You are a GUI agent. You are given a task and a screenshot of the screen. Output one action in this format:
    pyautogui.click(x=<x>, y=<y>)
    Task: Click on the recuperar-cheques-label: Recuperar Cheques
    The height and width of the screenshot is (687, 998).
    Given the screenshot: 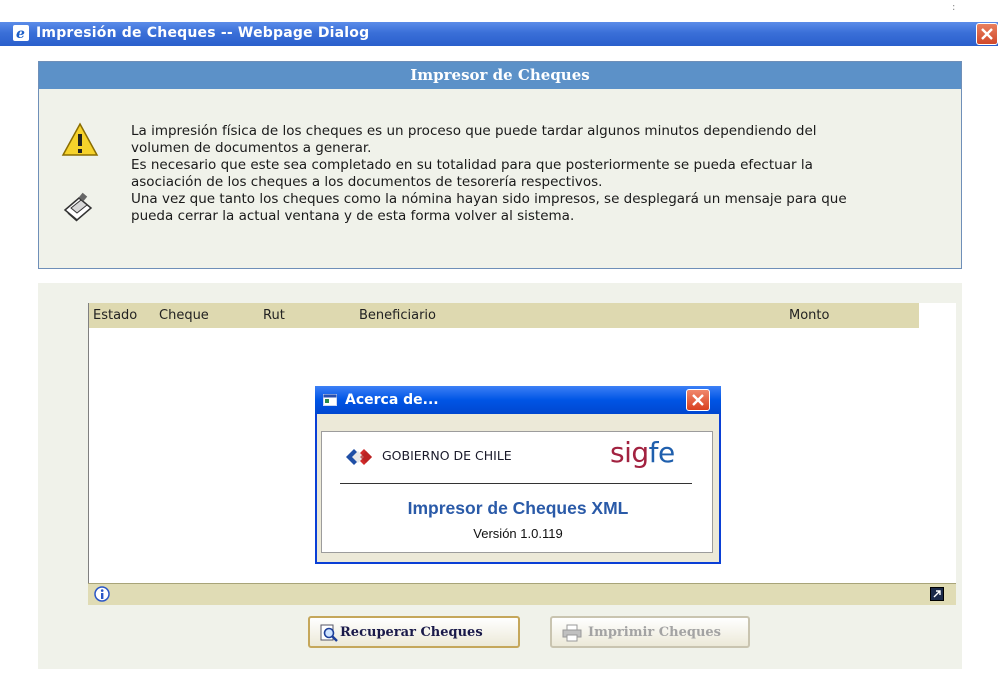 What is the action you would take?
    pyautogui.click(x=411, y=632)
    